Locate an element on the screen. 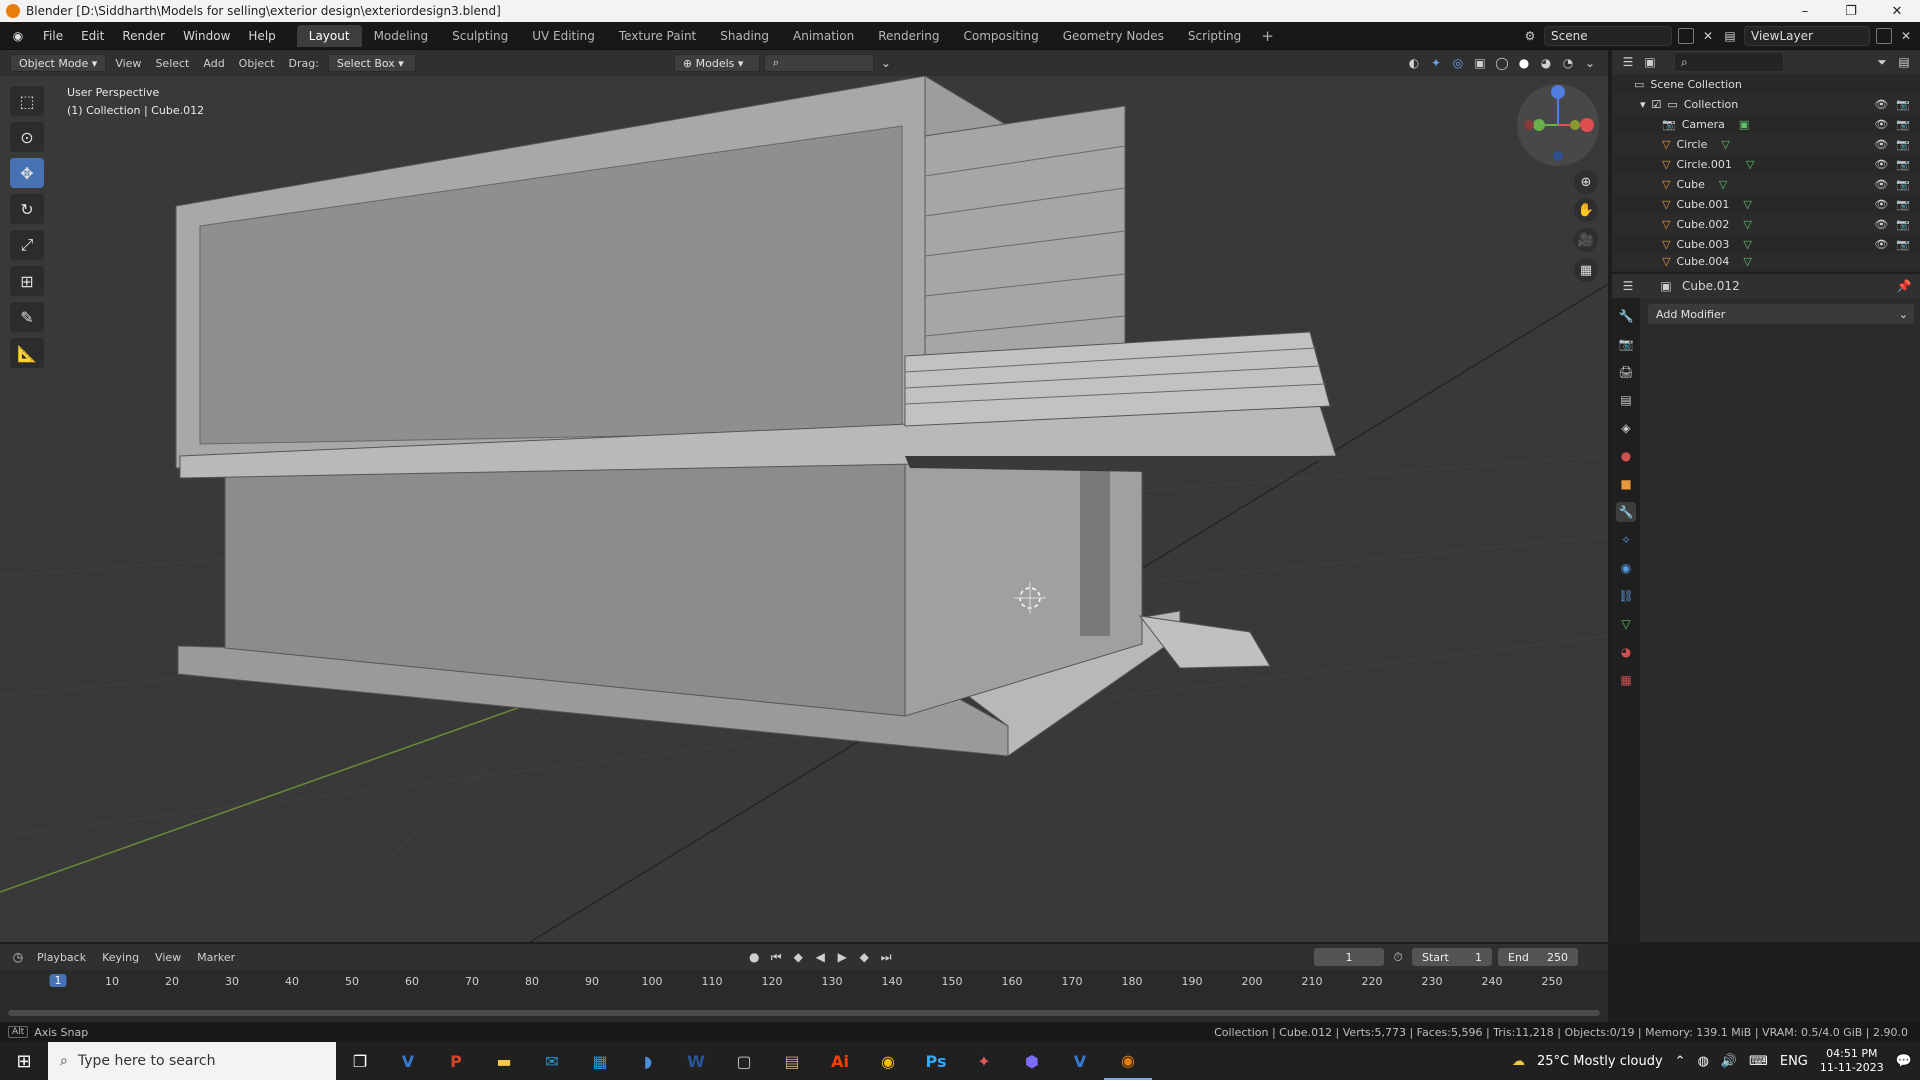  output-tab-icon: 🖨 is located at coordinates (1626, 372).